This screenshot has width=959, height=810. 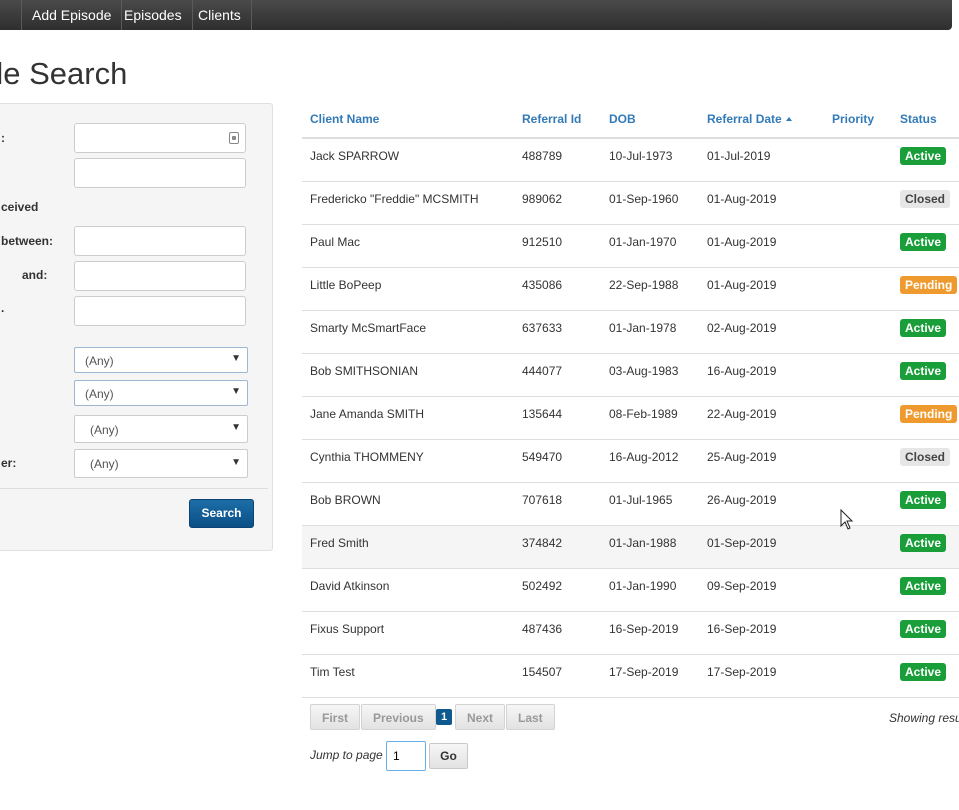 I want to click on referral-date-cell: 16-Aug-2019, so click(x=742, y=371).